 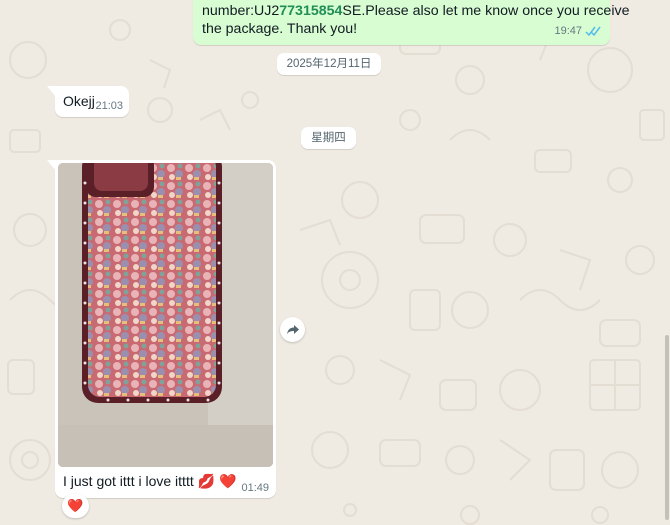 What do you see at coordinates (255, 488) in the screenshot?
I see `message-time: 01:49` at bounding box center [255, 488].